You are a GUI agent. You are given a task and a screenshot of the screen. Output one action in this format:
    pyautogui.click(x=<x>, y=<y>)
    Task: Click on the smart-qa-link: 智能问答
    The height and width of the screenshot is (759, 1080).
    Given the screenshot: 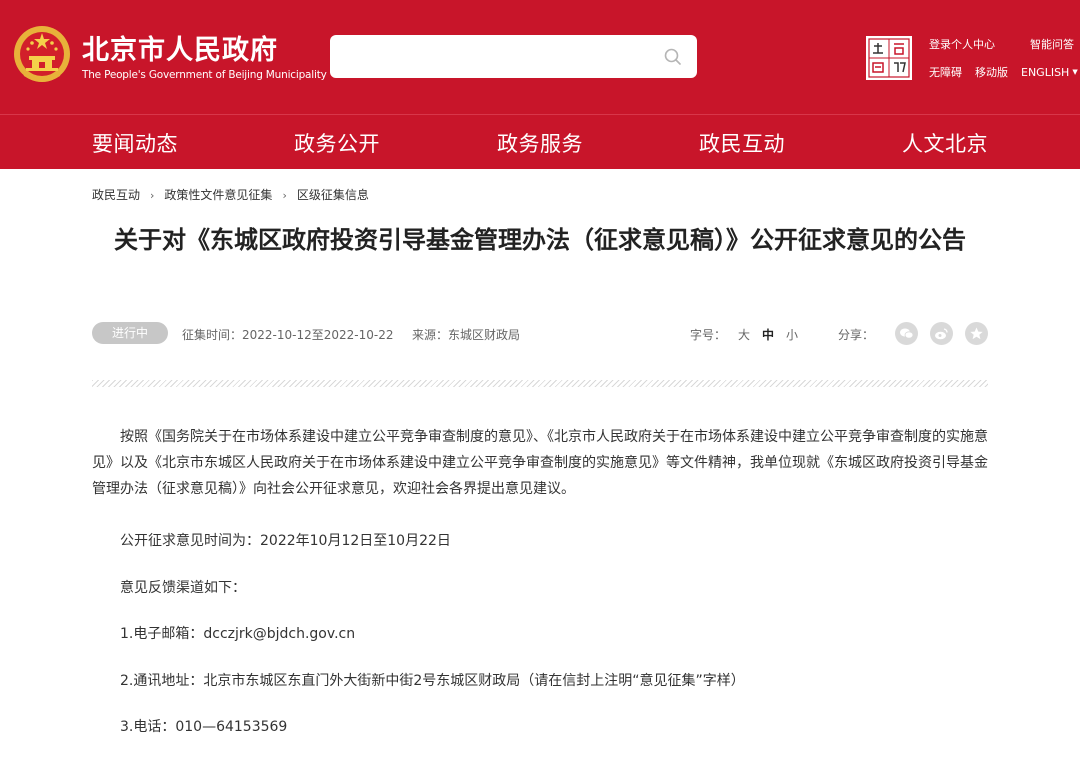 What is the action you would take?
    pyautogui.click(x=1052, y=44)
    